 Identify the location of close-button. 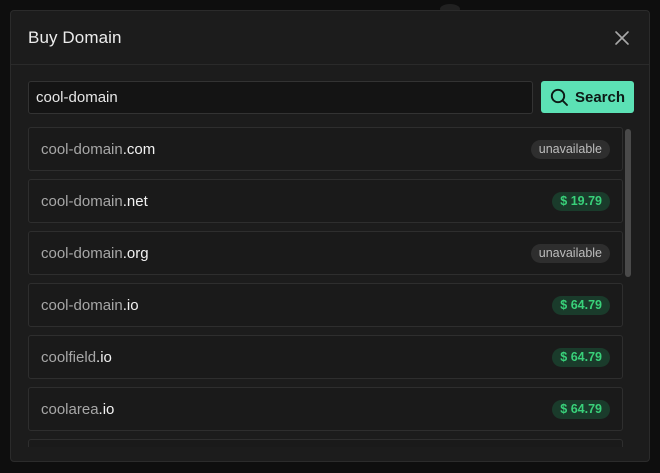
(622, 38).